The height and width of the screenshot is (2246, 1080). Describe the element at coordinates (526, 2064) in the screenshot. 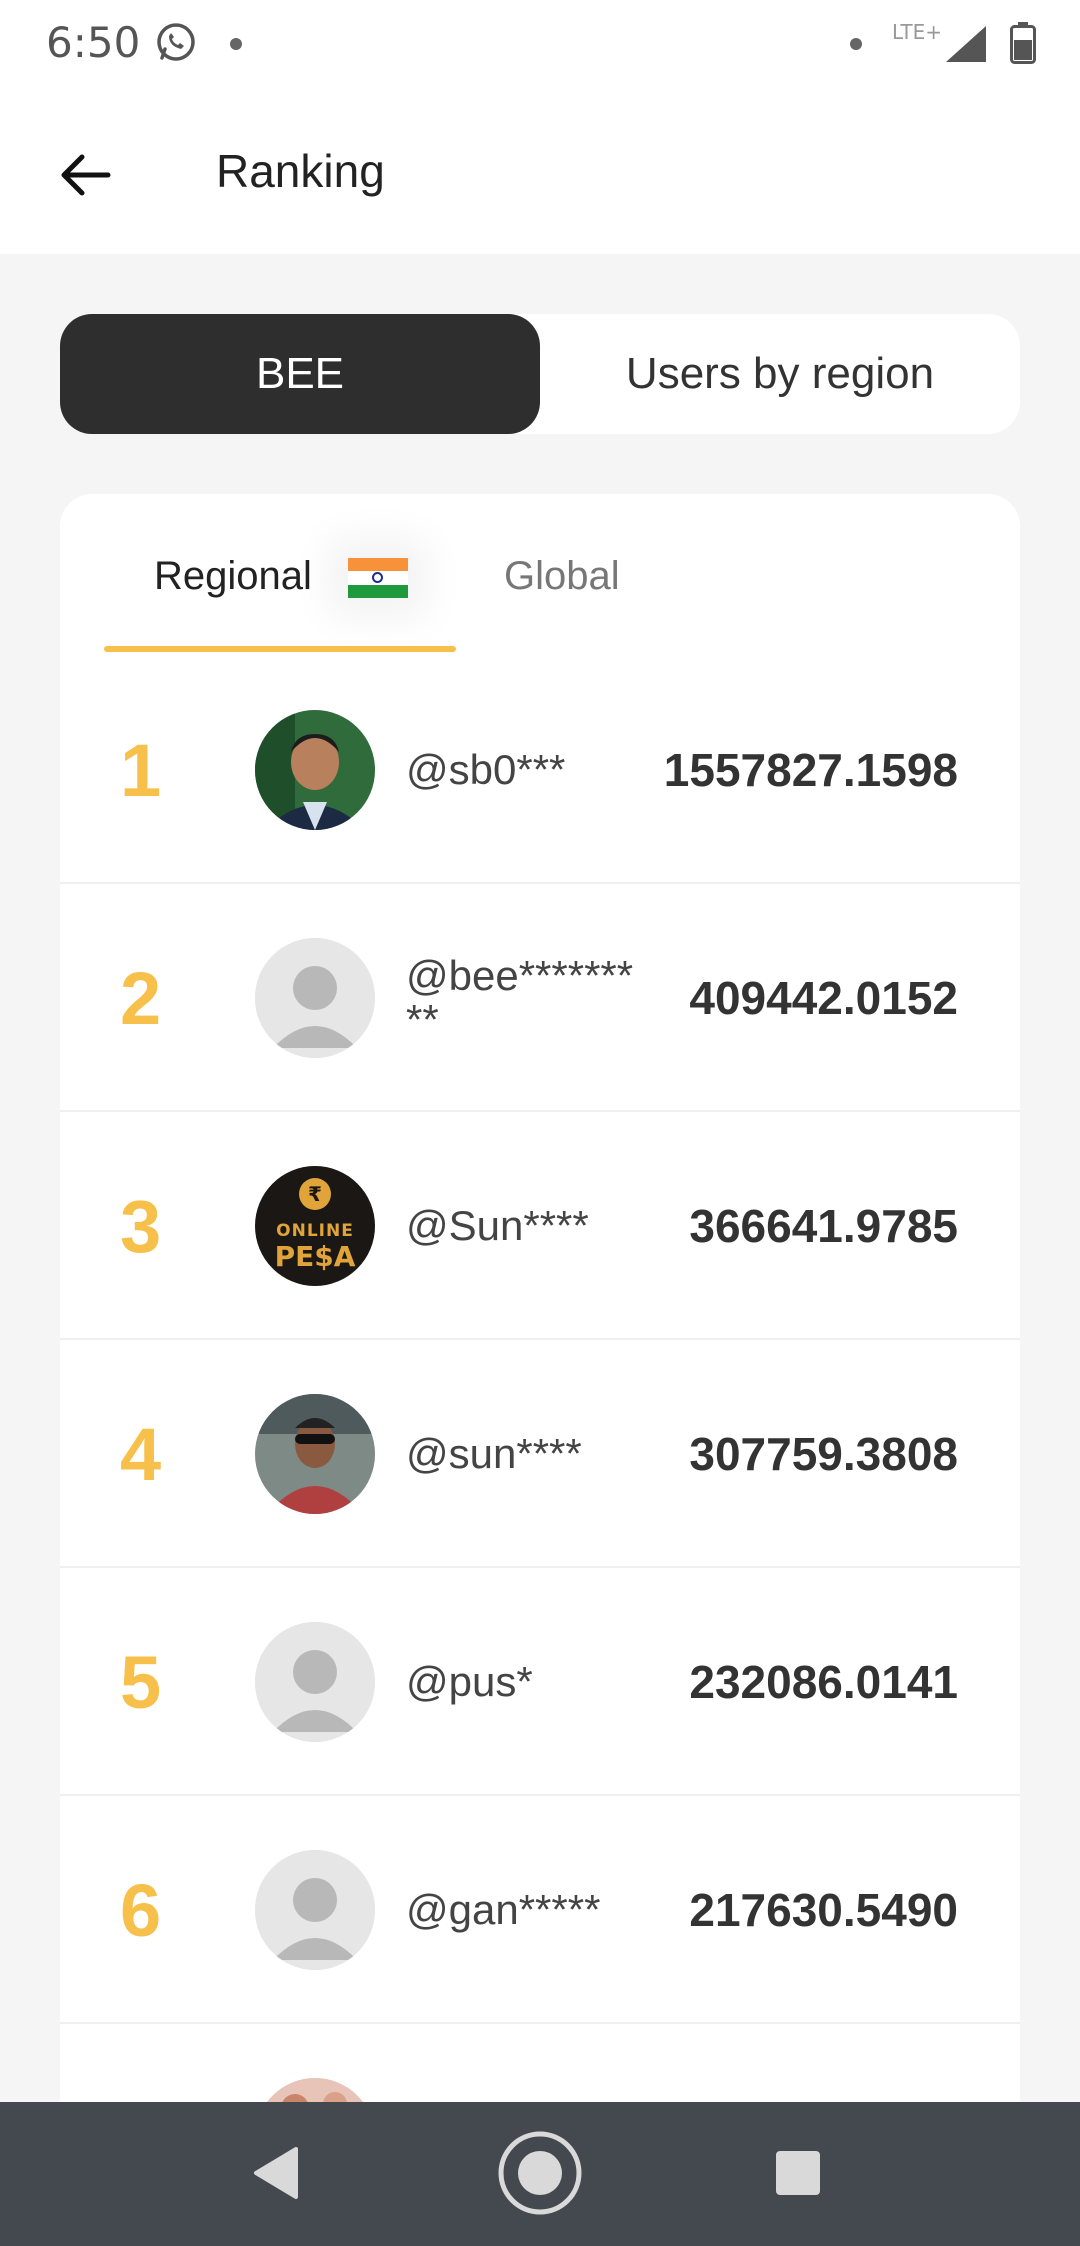

I see `username` at that location.